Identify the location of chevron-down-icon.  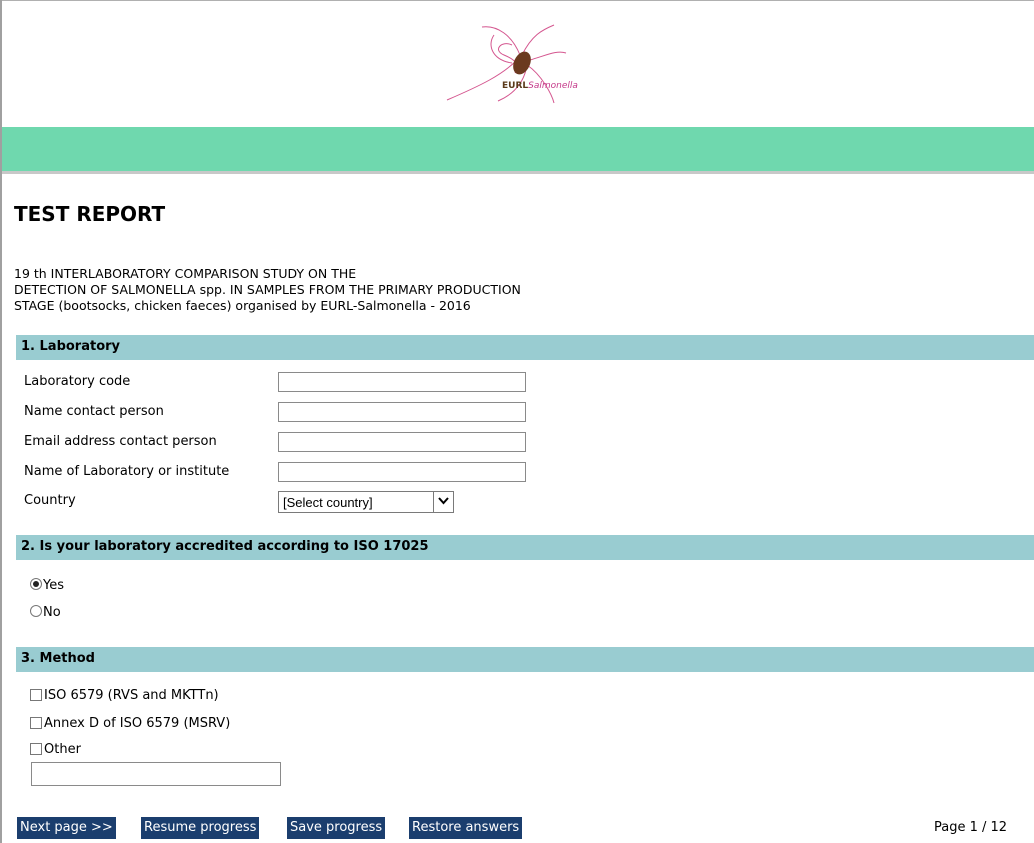
(443, 501).